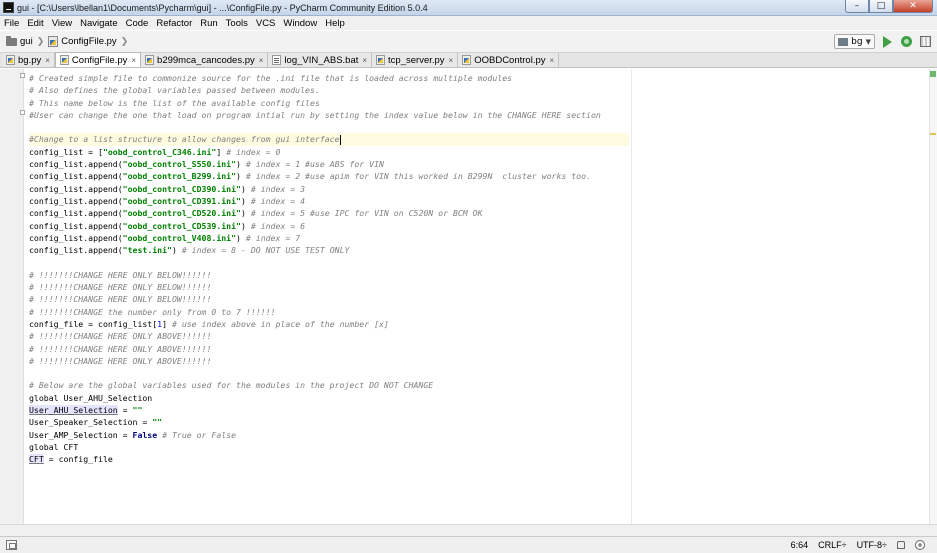 This screenshot has height=553, width=937. What do you see at coordinates (35, 23) in the screenshot?
I see `menu-edit: Edit` at bounding box center [35, 23].